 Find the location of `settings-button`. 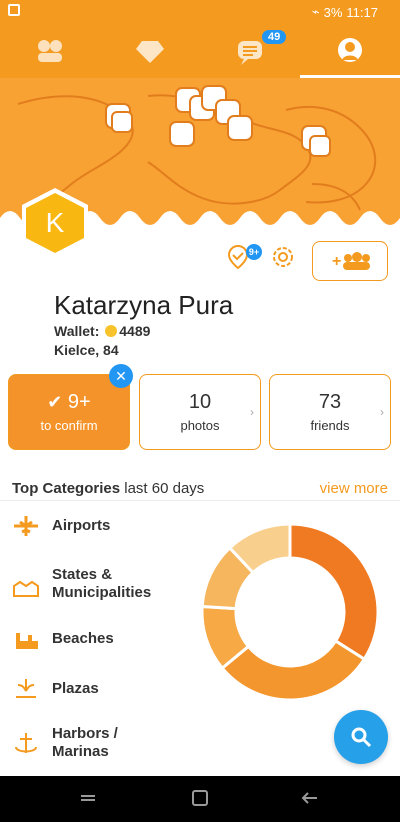

settings-button is located at coordinates (283, 257).